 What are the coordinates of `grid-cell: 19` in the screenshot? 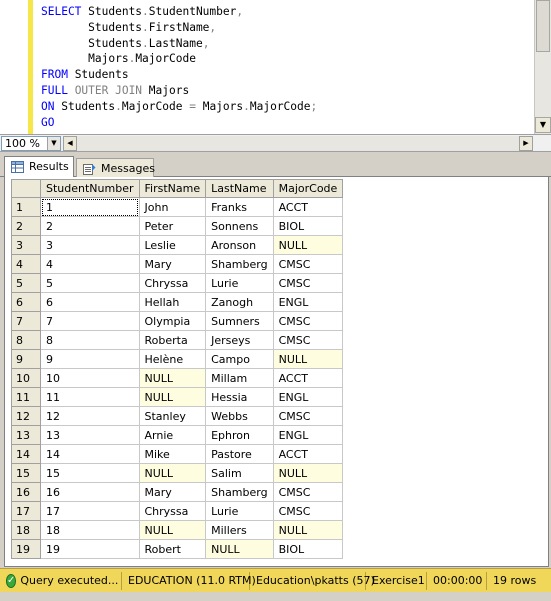 It's located at (90, 549).